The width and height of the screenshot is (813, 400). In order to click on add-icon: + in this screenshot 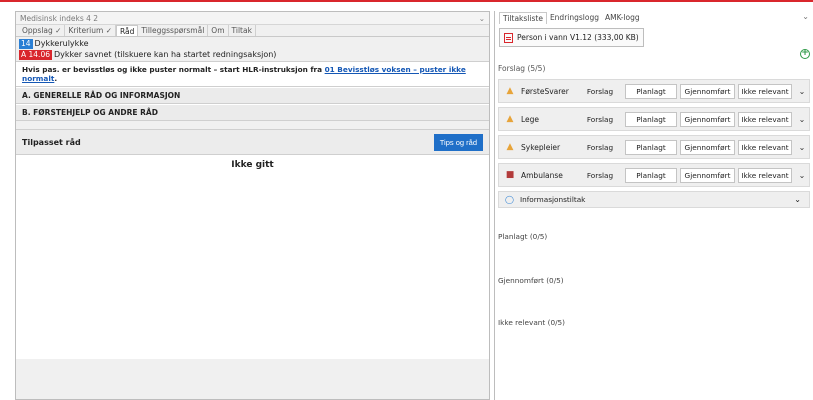, I will do `click(805, 54)`.